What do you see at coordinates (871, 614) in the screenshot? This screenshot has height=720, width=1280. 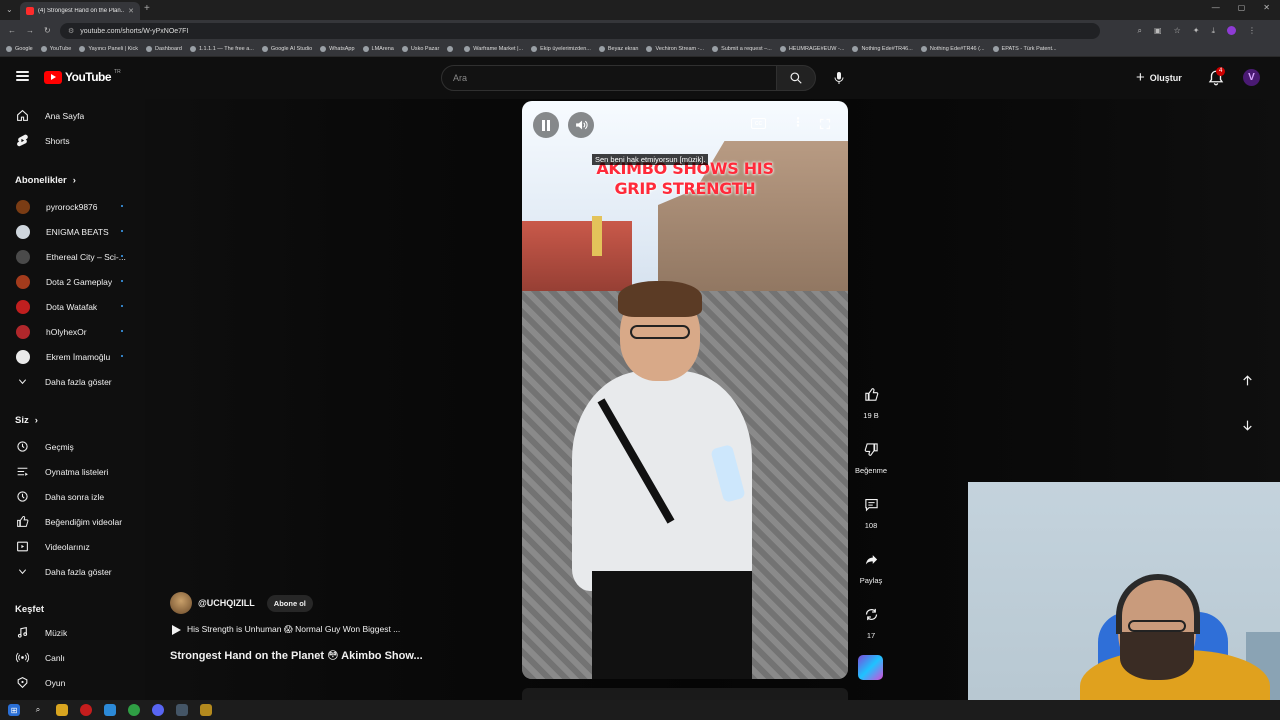 I see `remix-button` at bounding box center [871, 614].